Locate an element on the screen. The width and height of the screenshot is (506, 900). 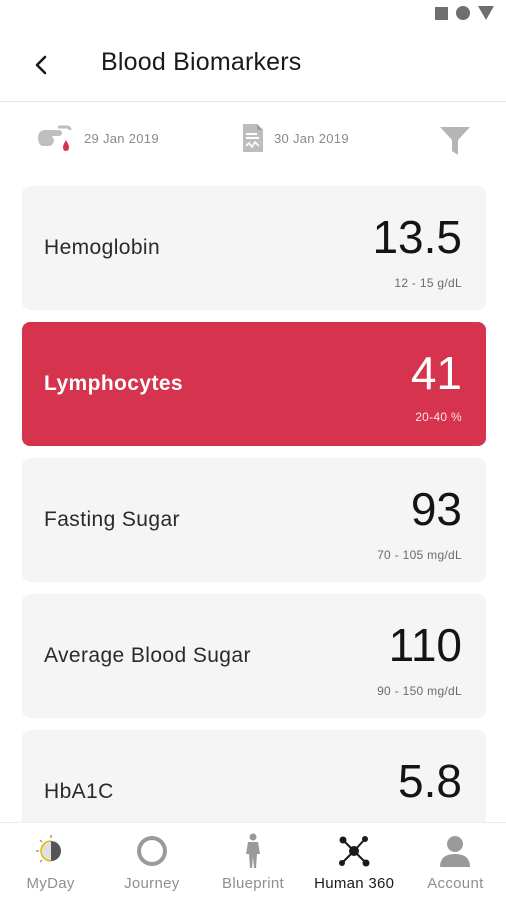
biomarker-card-hemoglobin: Hemoglobin 13.5 12 - 15 g/dL is located at coordinates (254, 248).